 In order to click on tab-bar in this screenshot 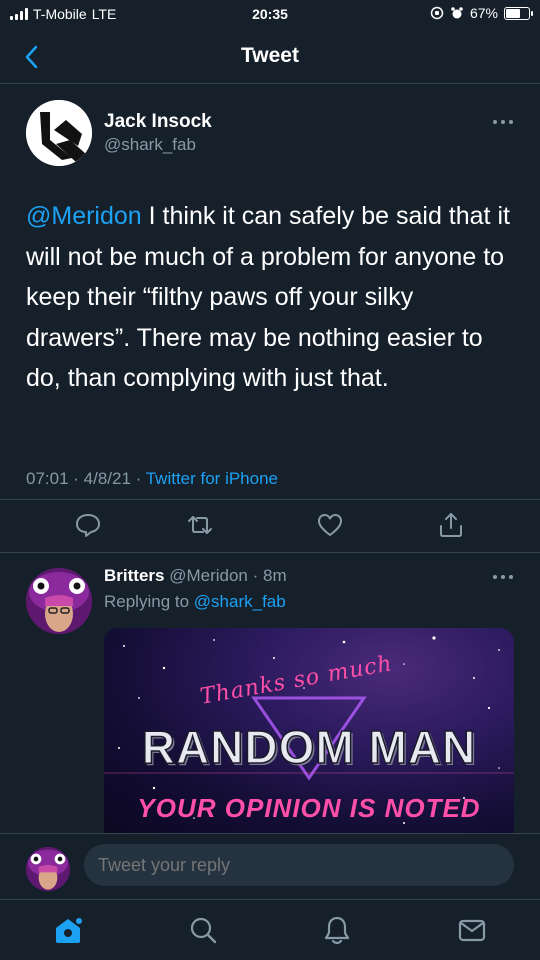, I will do `click(270, 929)`.